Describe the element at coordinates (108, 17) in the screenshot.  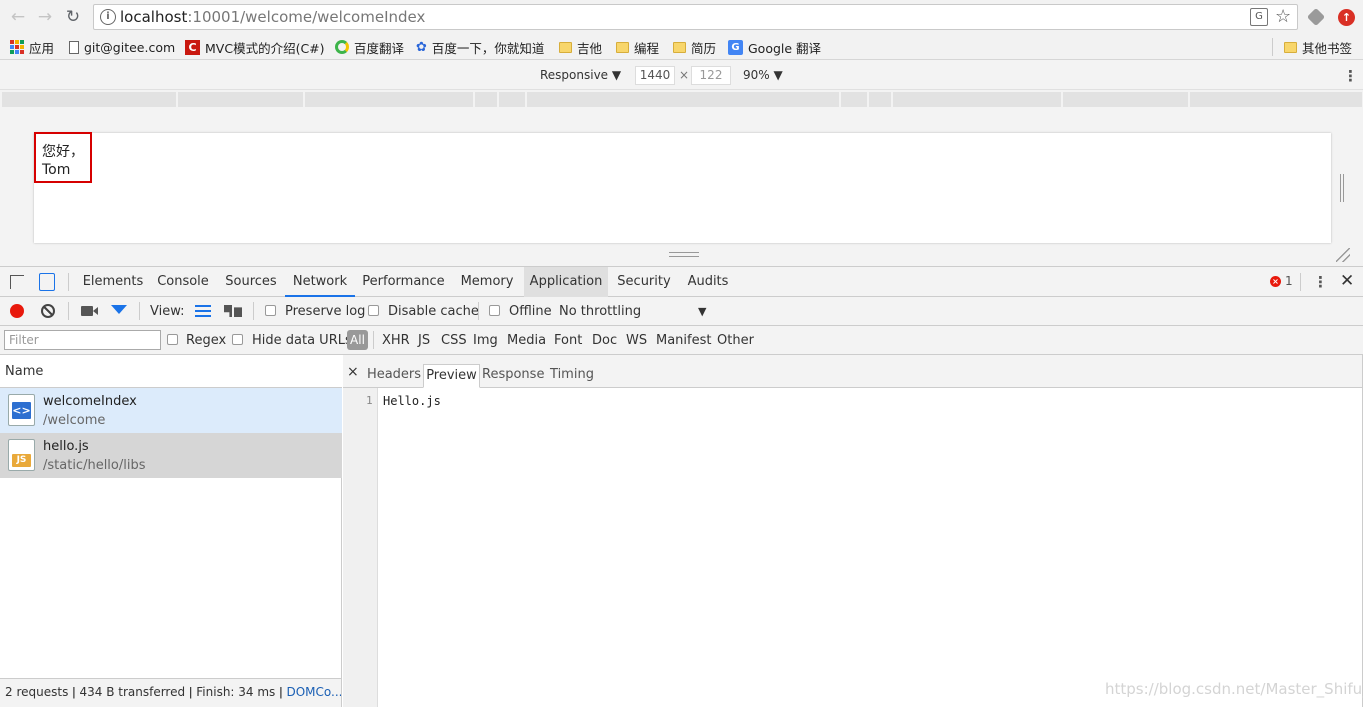
I see `site-info-icon: i` at that location.